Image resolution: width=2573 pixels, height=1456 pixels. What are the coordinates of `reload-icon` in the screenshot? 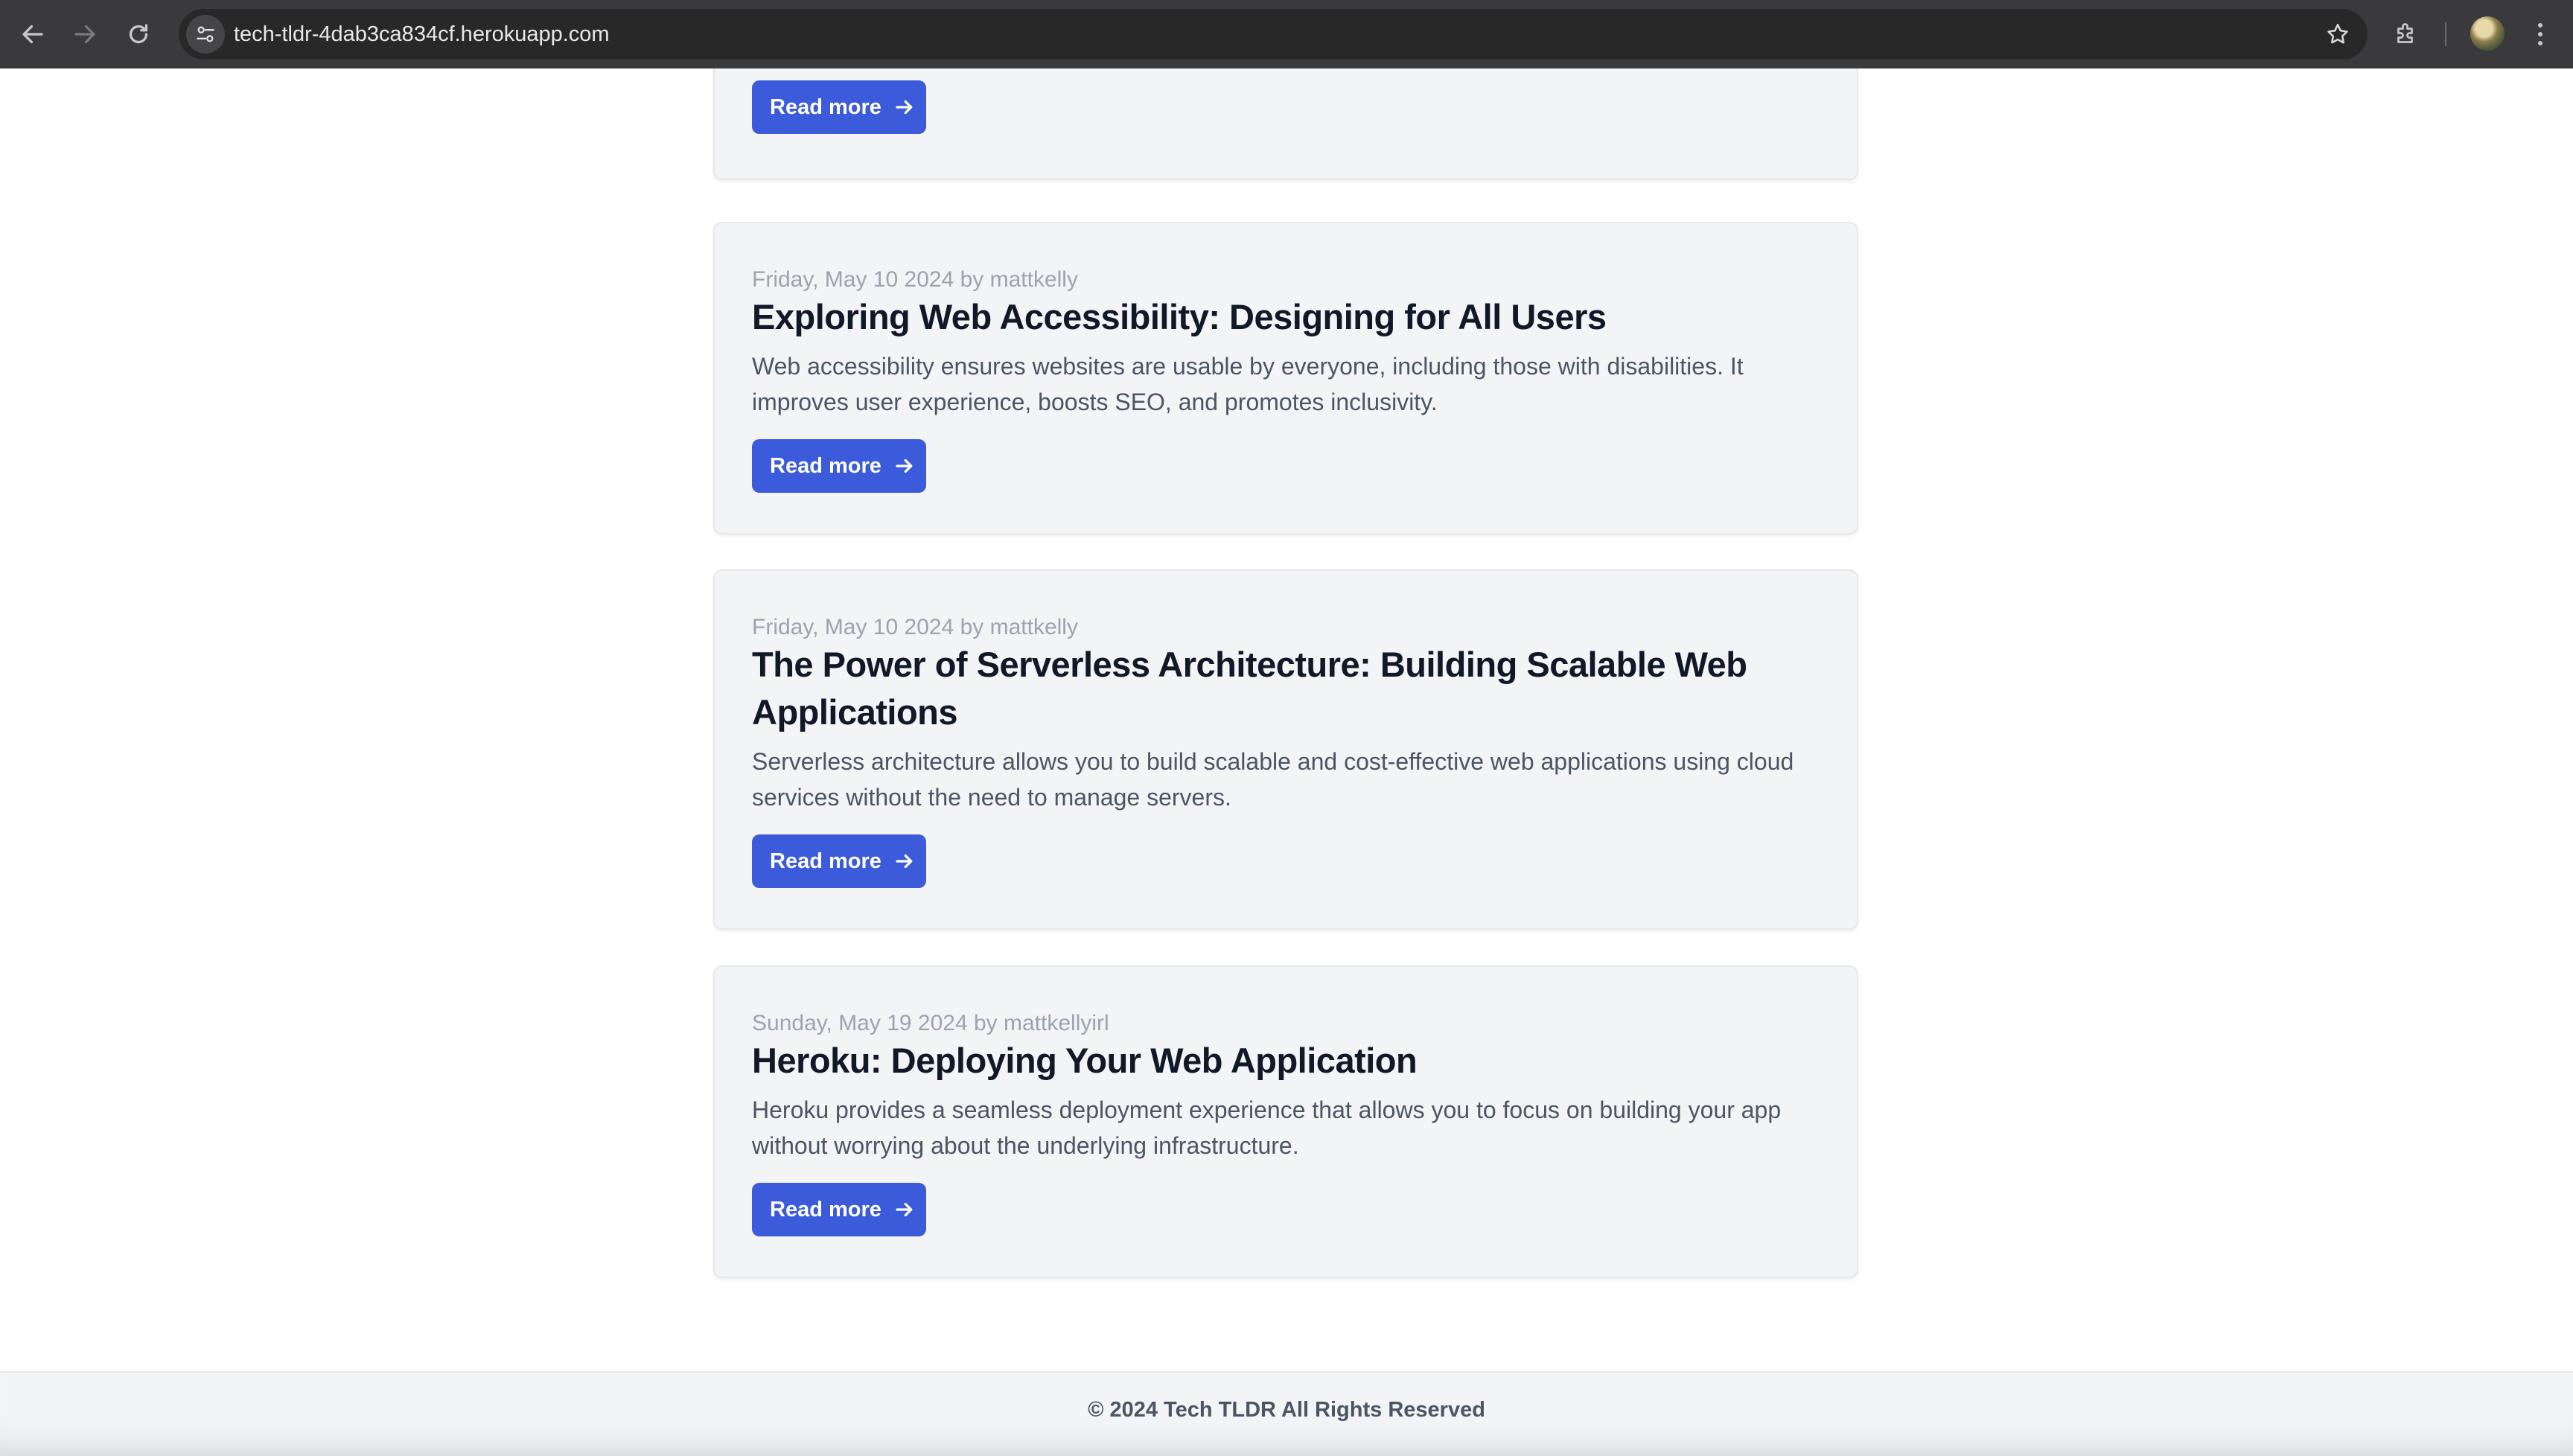 It's located at (138, 34).